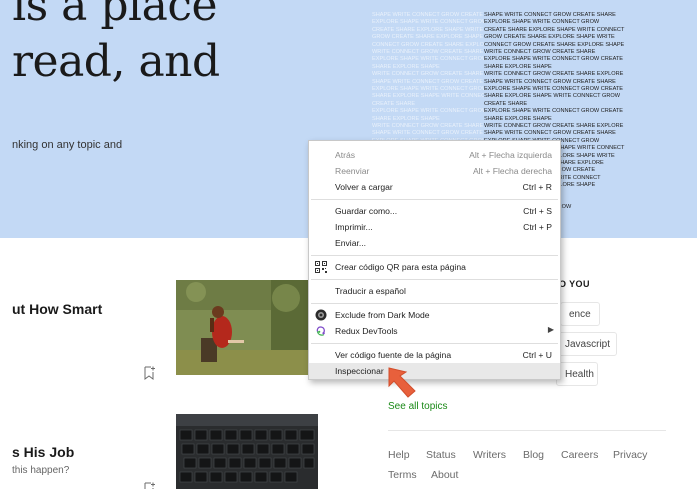 The image size is (697, 489). What do you see at coordinates (320, 331) in the screenshot?
I see `redux-icon` at bounding box center [320, 331].